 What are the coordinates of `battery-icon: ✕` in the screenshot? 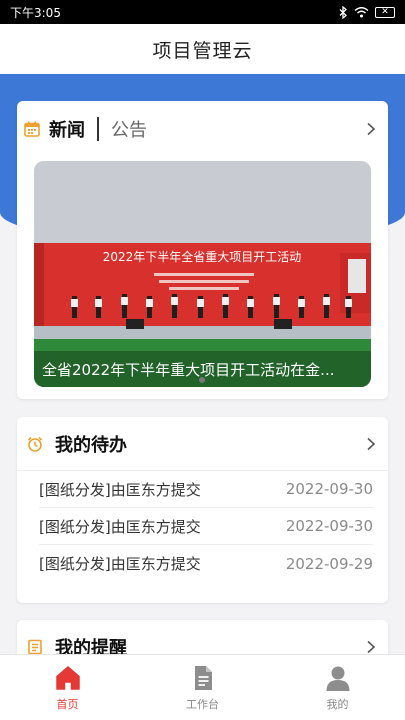 It's located at (385, 12).